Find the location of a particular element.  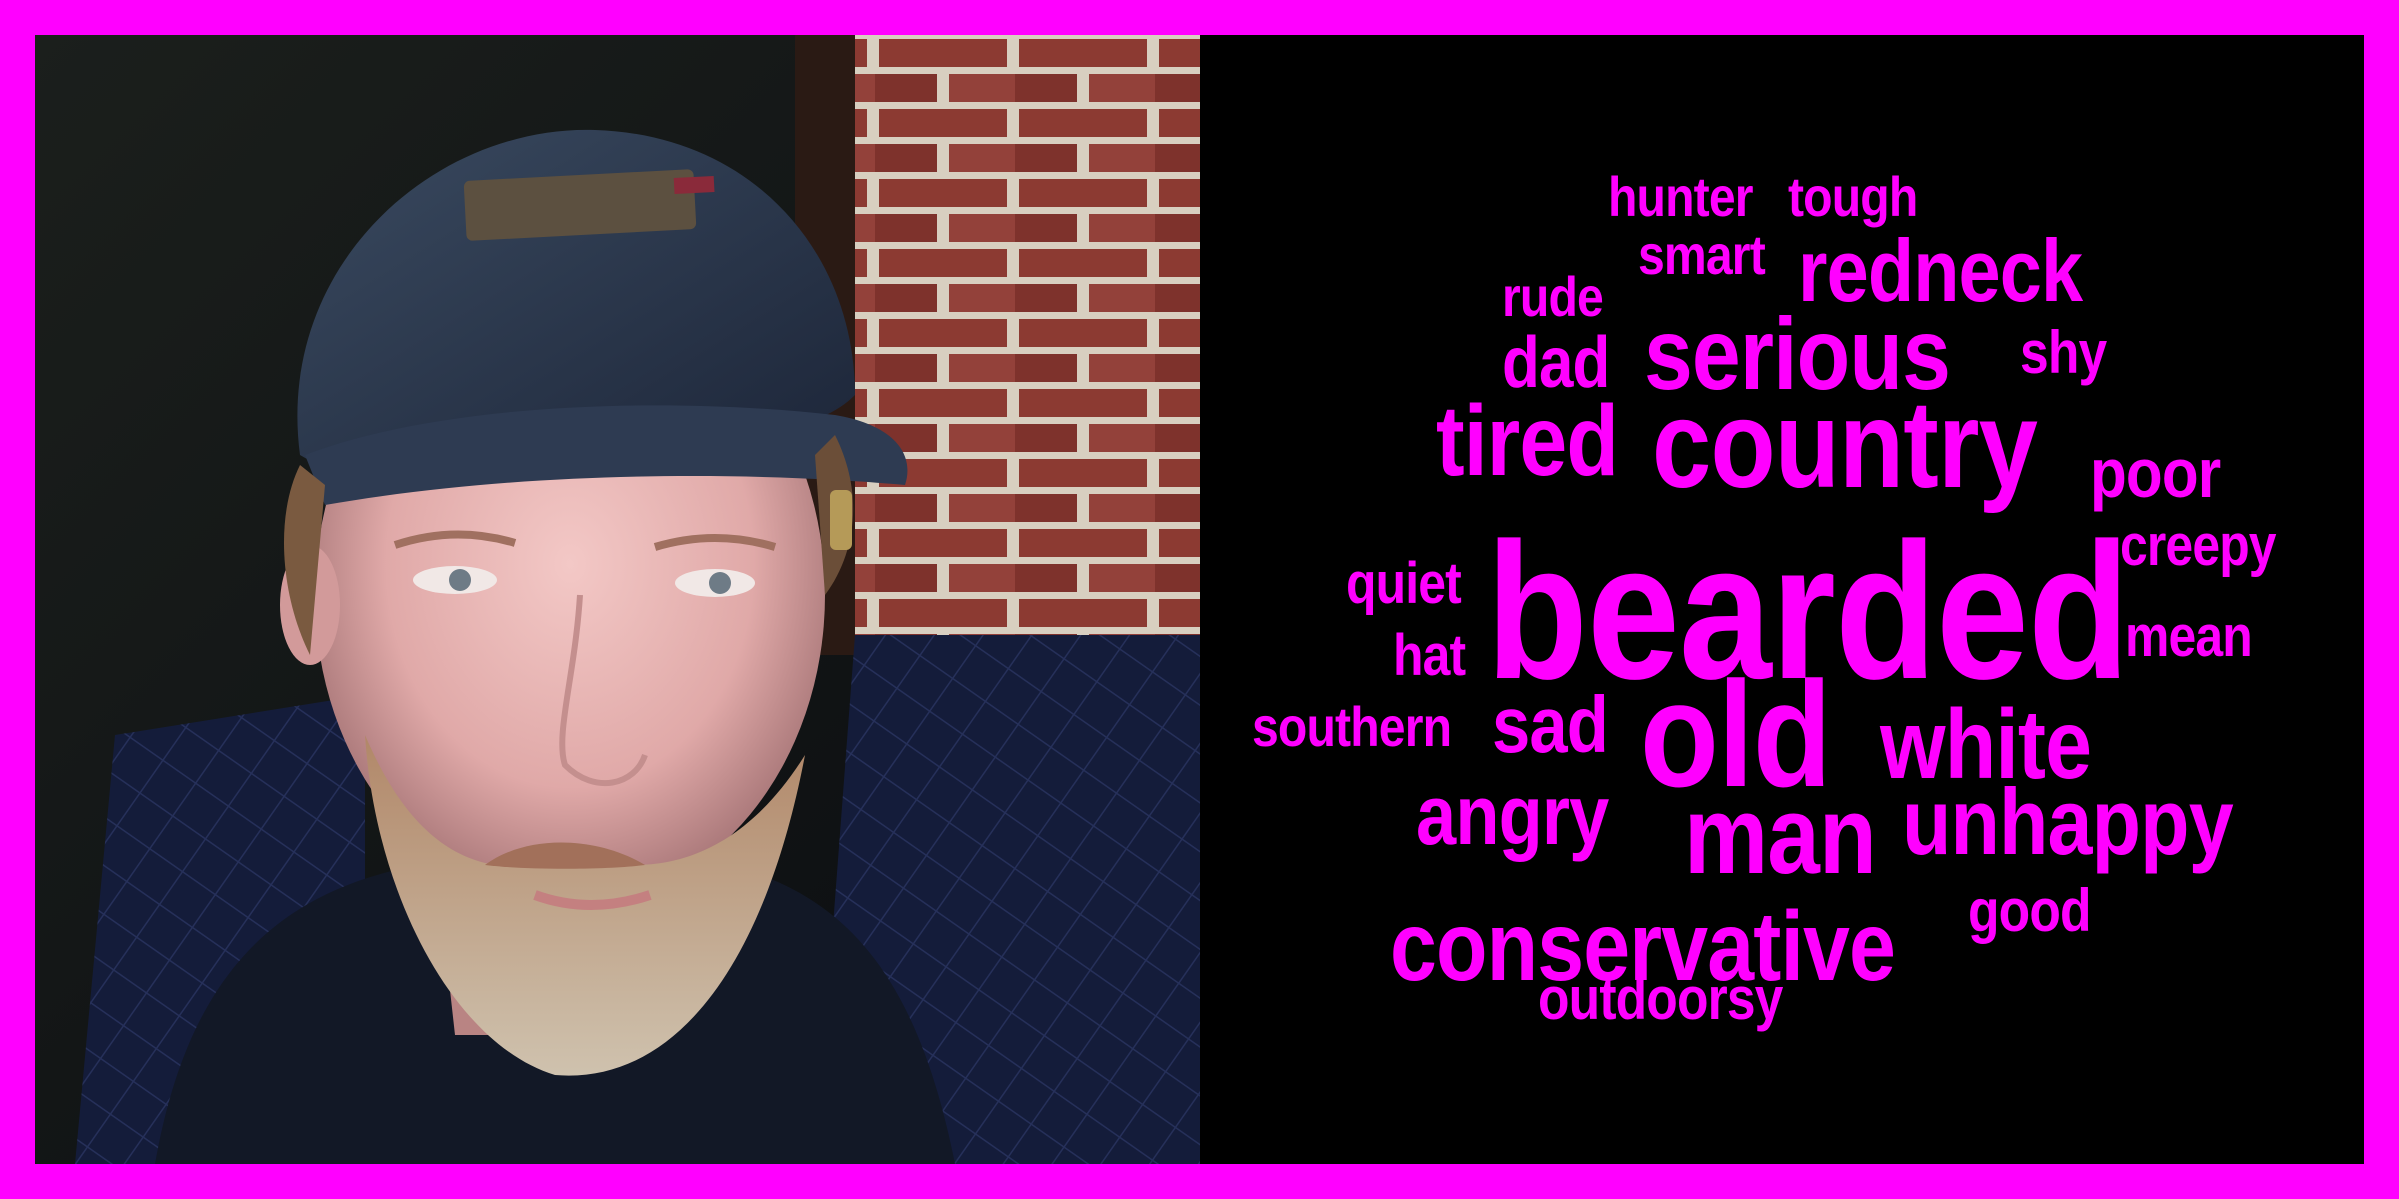

word-poor: poor is located at coordinates (2155, 473).